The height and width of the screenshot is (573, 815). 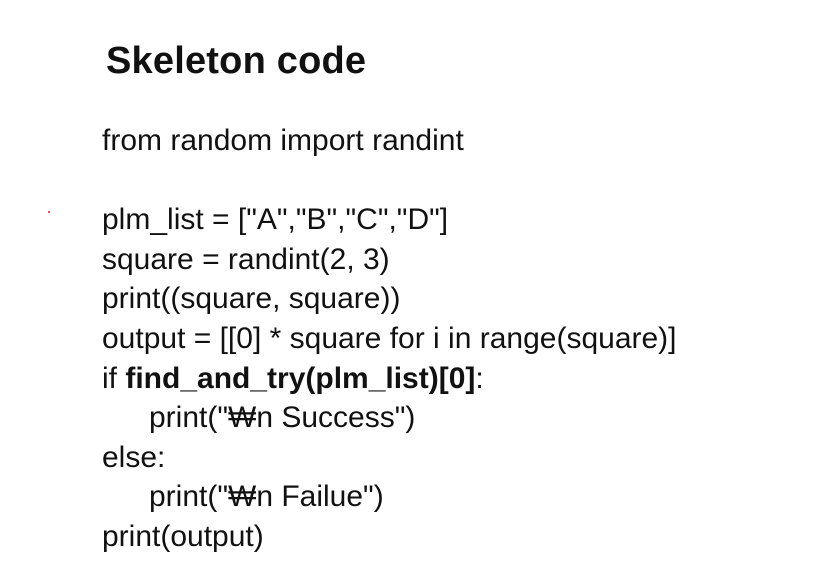 What do you see at coordinates (246, 259) in the screenshot?
I see `code-line-square: square = randint(2, 3)` at bounding box center [246, 259].